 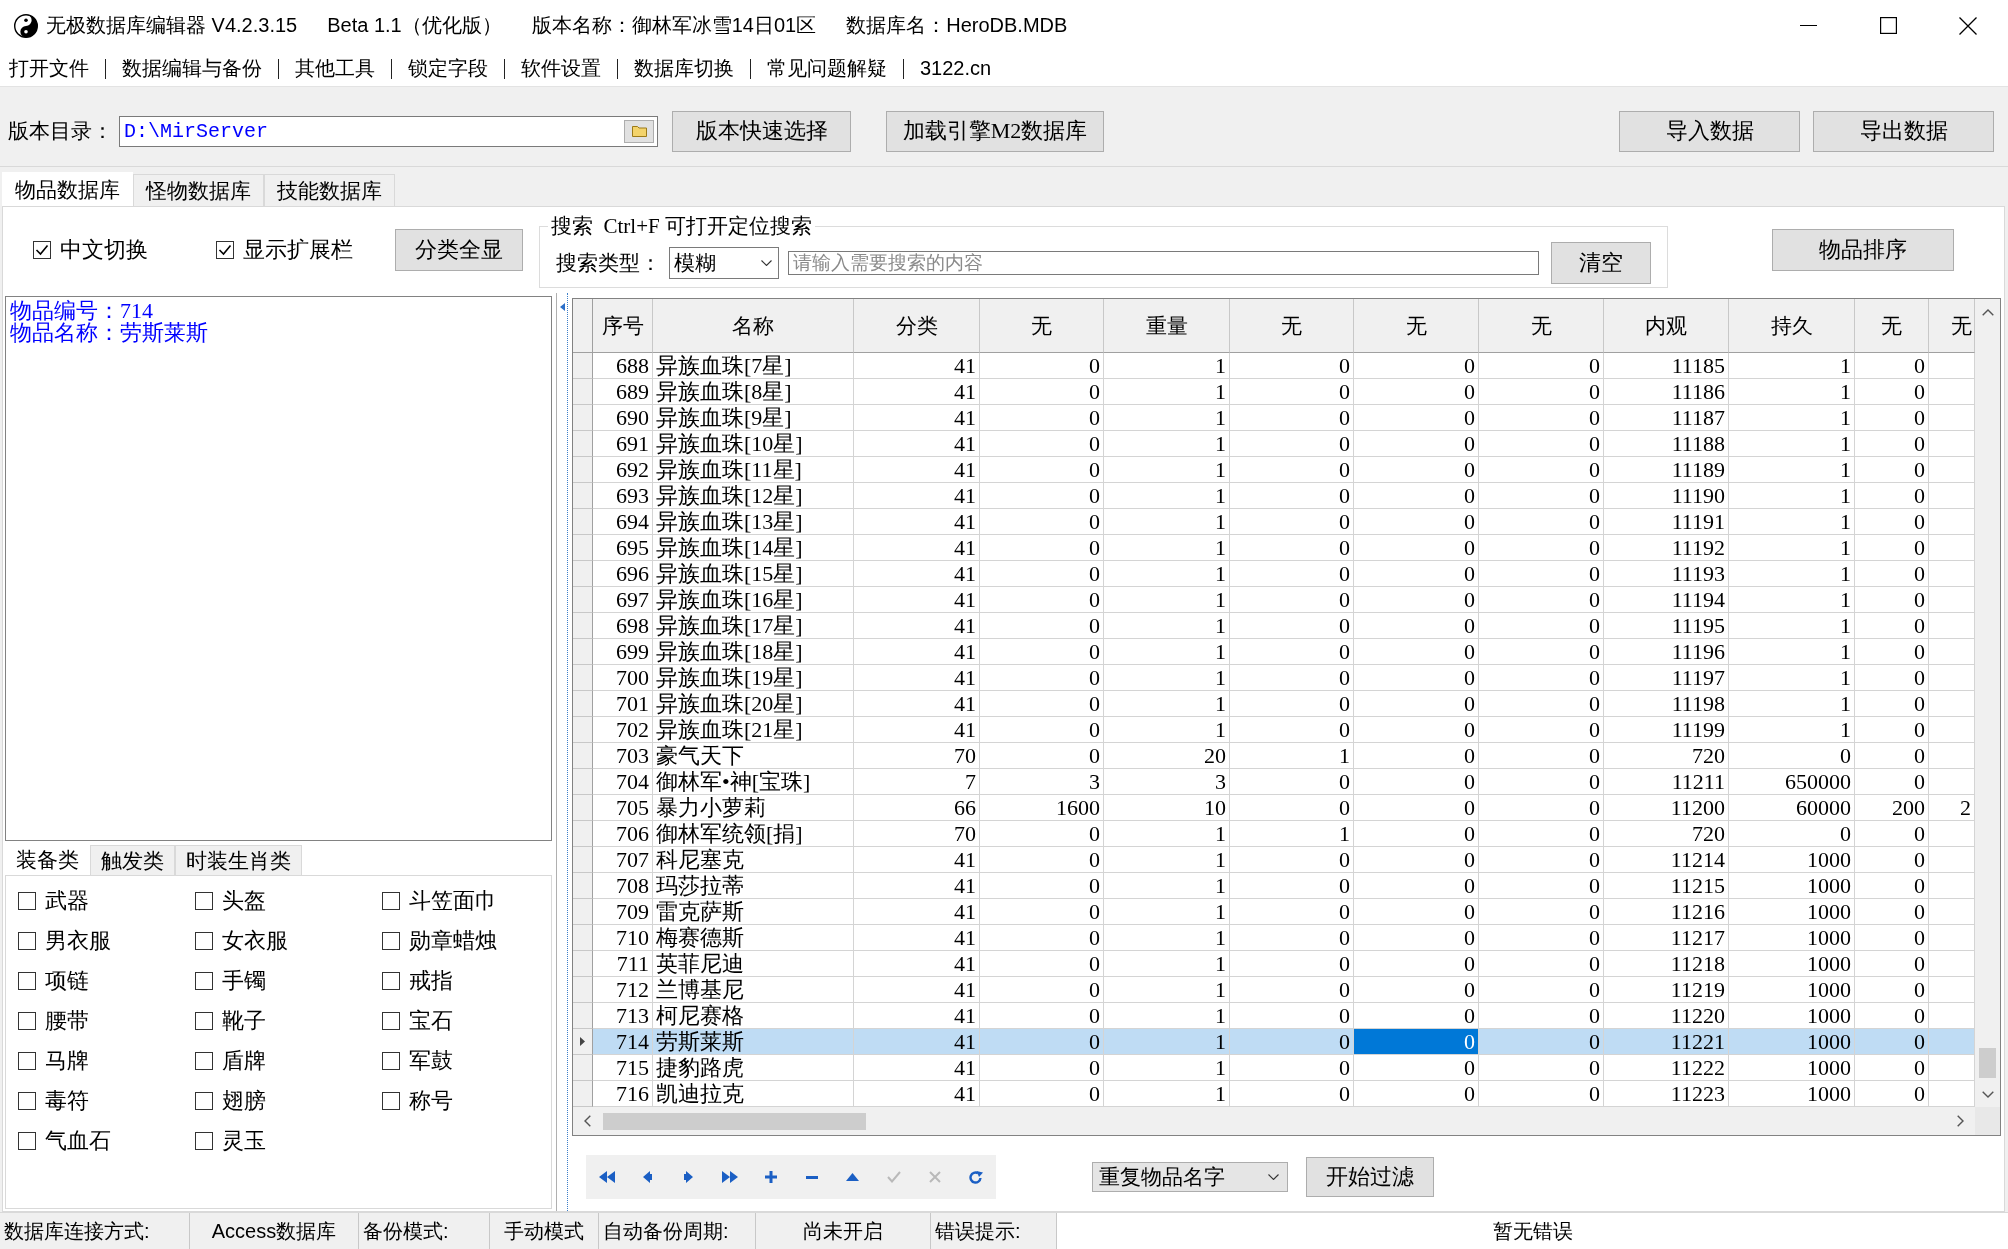 What do you see at coordinates (1274, 1121) in the screenshot?
I see `horizontal-scrollbar` at bounding box center [1274, 1121].